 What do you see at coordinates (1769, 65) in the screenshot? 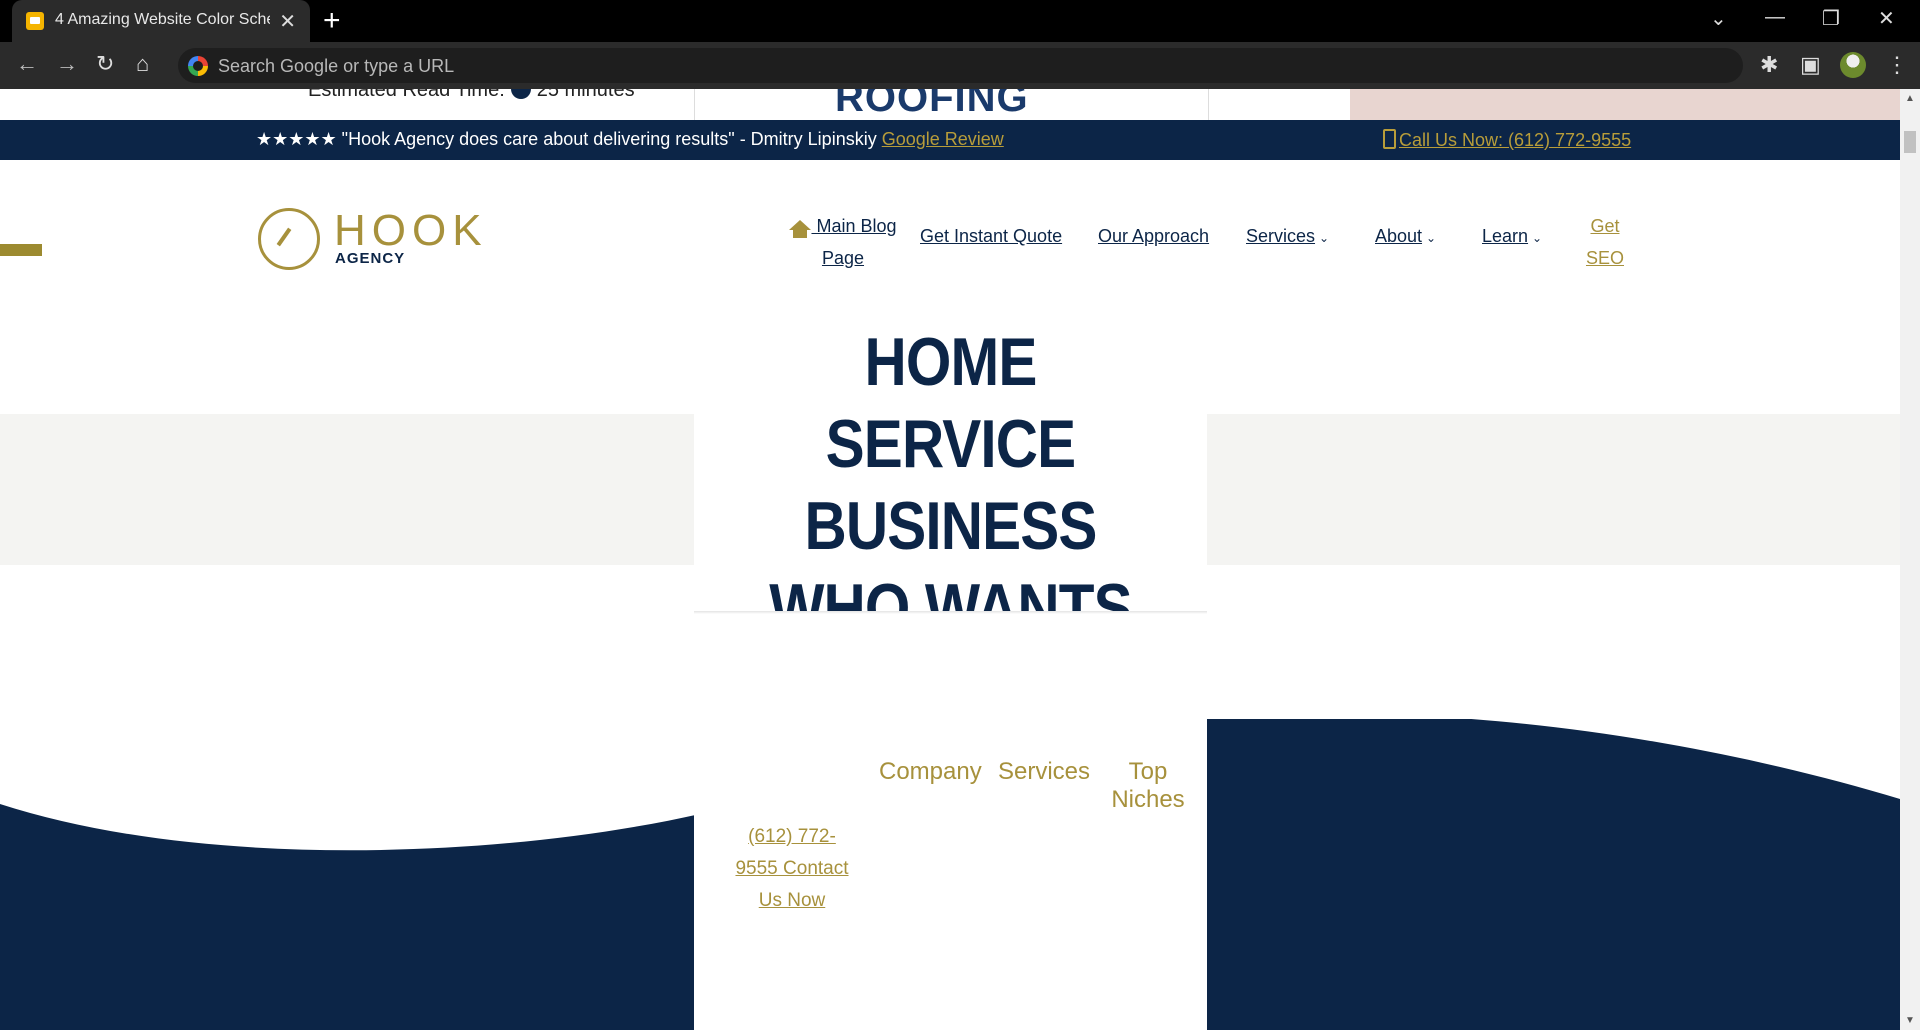
I see `extensions-icon: ✱` at bounding box center [1769, 65].